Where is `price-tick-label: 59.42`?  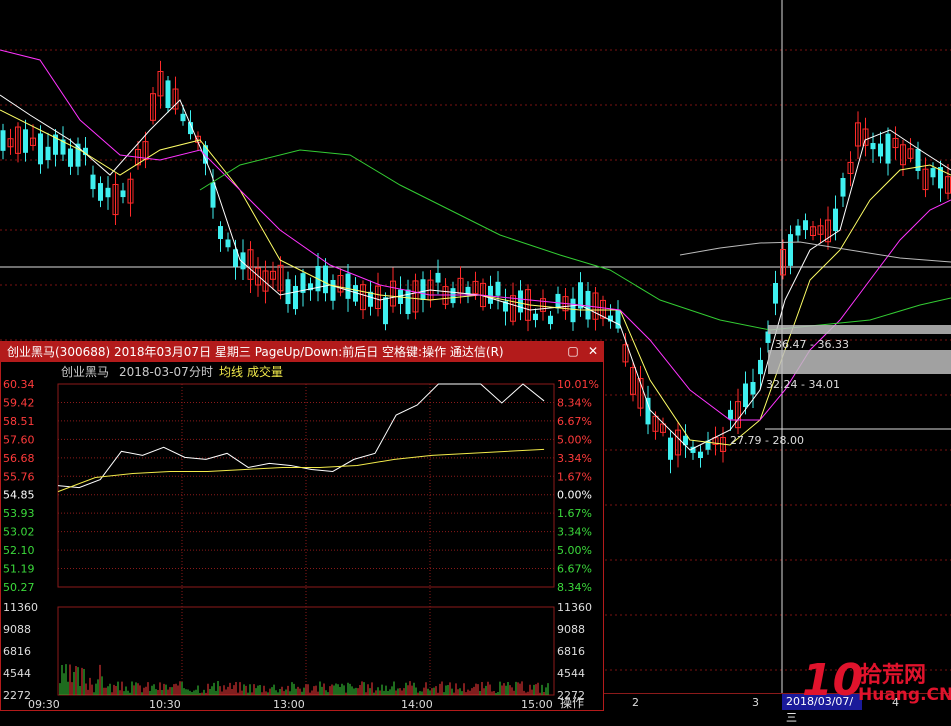 price-tick-label: 59.42 is located at coordinates (19, 402).